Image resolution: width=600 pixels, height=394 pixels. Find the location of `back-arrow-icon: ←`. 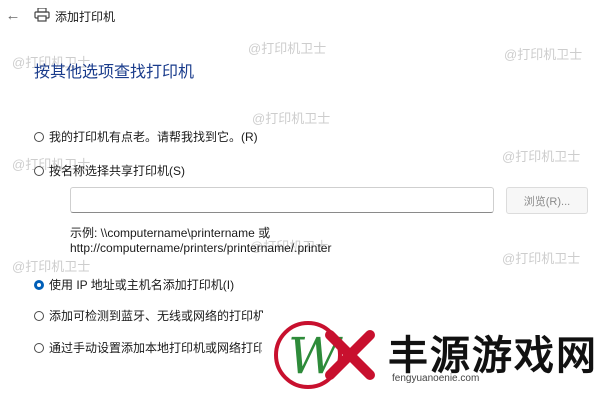

back-arrow-icon: ← is located at coordinates (13, 15).